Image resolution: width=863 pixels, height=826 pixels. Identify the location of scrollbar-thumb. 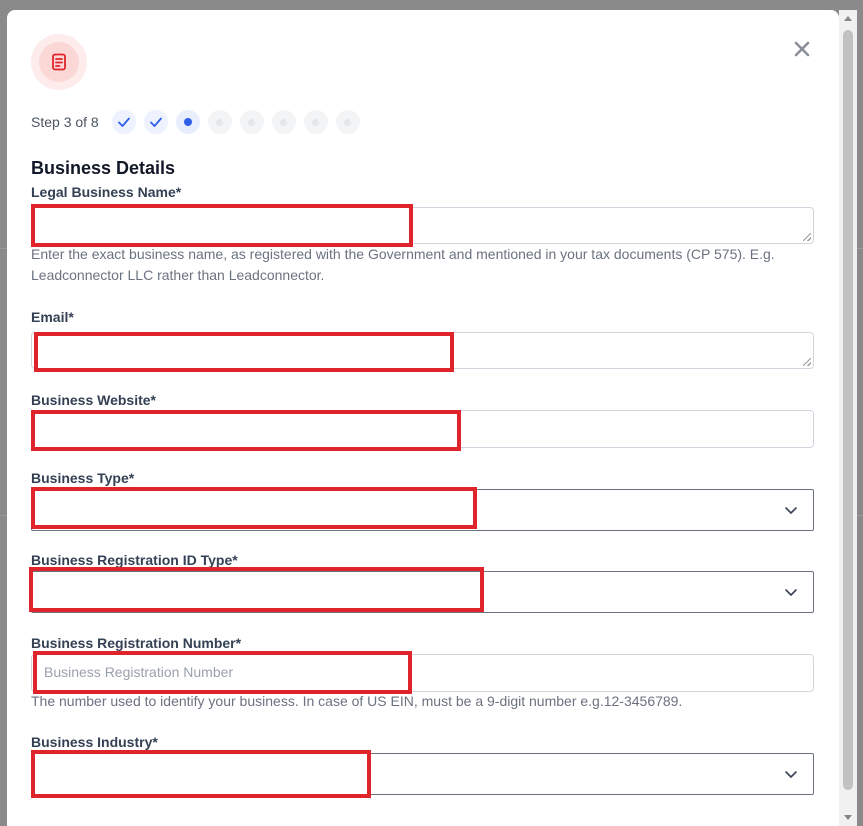
(848, 410).